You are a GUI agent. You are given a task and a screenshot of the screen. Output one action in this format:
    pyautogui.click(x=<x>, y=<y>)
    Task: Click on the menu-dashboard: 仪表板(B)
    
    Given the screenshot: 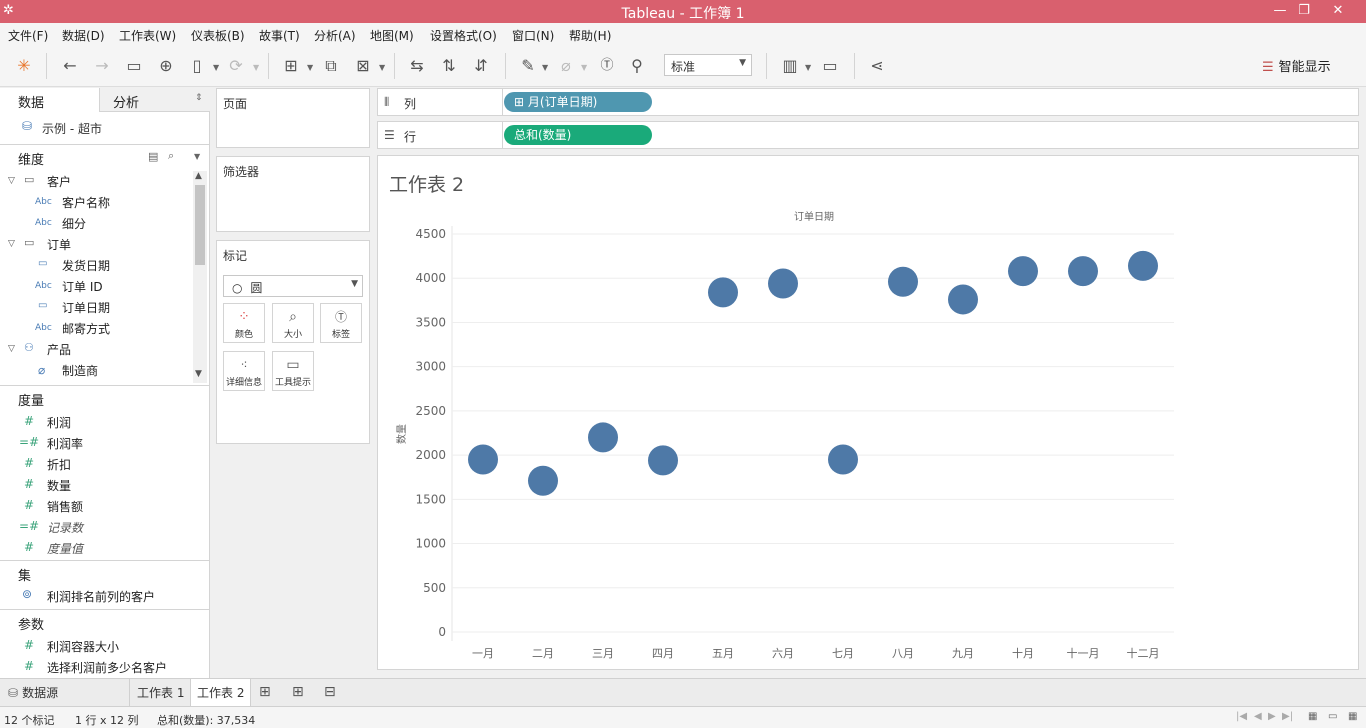 What is the action you would take?
    pyautogui.click(x=218, y=35)
    